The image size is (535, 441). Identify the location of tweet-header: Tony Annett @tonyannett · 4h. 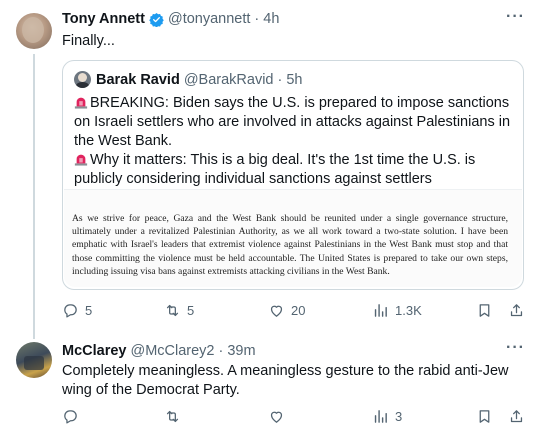
(170, 19).